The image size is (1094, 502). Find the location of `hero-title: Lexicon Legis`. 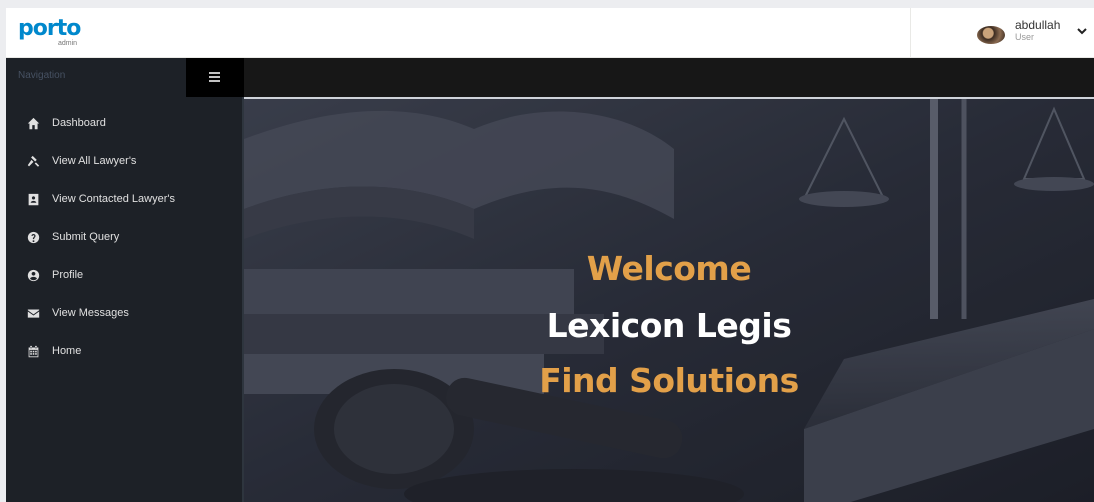

hero-title: Lexicon Legis is located at coordinates (669, 325).